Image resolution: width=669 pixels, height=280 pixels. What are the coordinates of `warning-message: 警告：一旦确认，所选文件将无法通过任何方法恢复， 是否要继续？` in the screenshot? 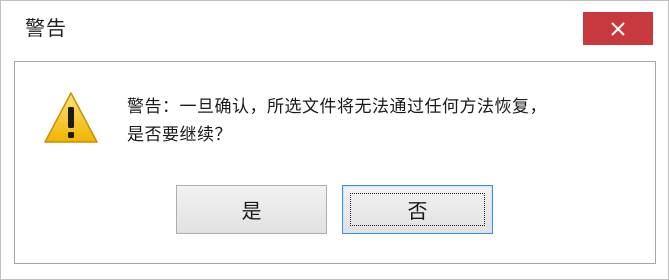 It's located at (337, 121).